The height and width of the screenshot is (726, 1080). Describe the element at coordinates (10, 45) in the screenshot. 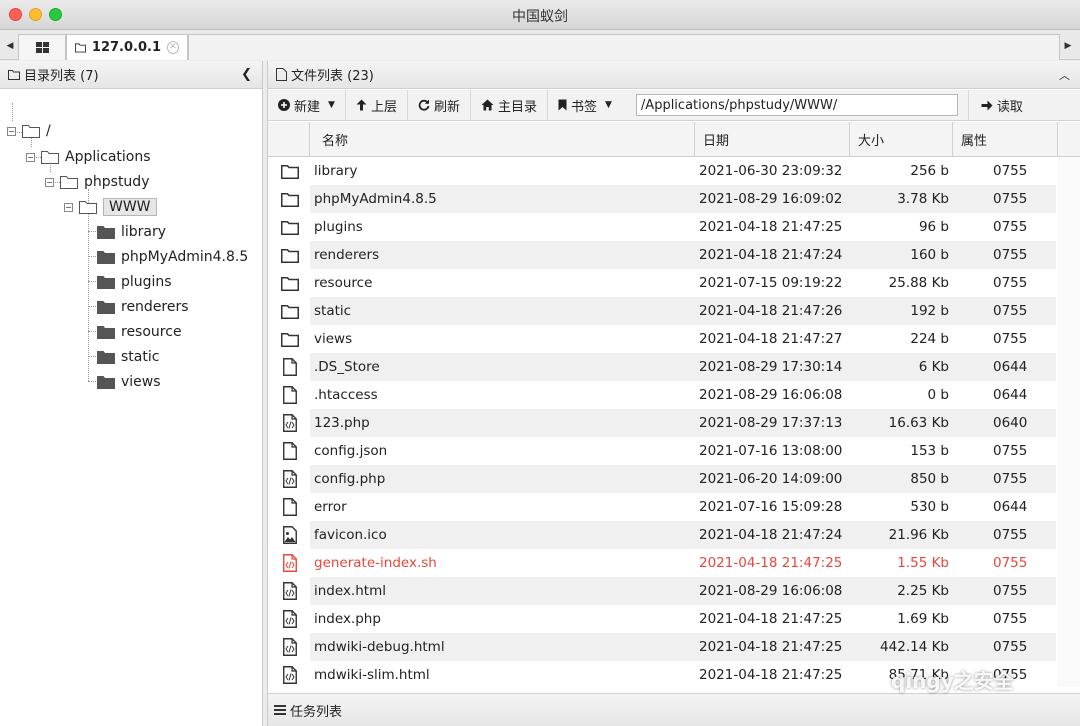

I see `tab-scroll-left-button: ◀` at that location.